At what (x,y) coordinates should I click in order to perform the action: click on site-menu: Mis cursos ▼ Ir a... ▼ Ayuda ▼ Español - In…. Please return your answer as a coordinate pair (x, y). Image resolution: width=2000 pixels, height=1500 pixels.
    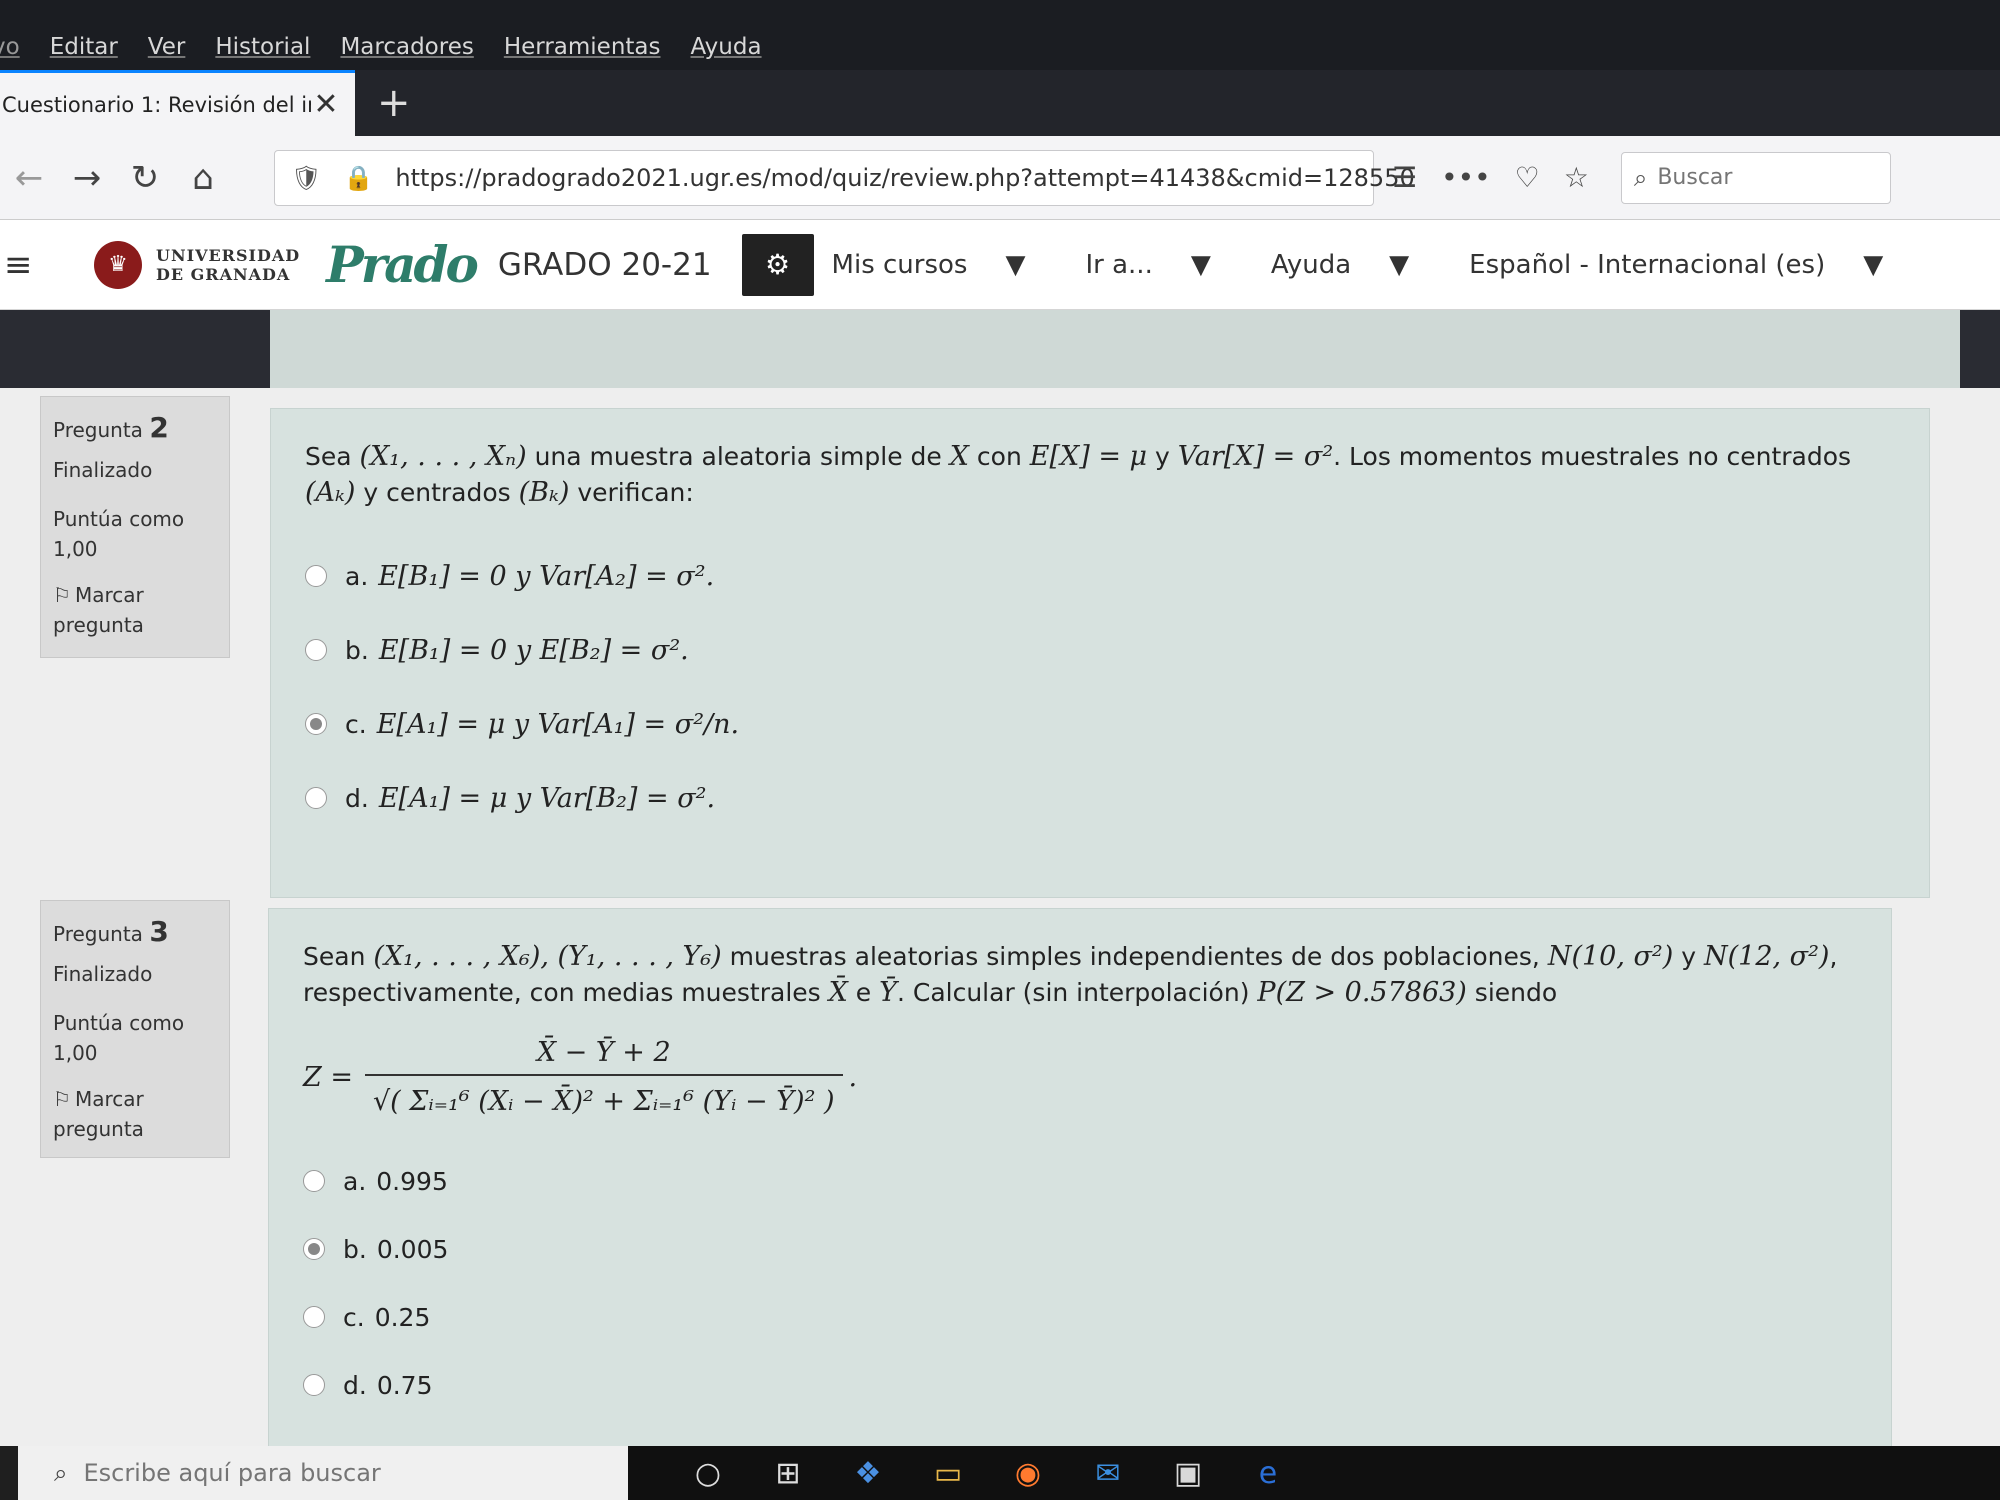
    Looking at the image, I should click on (1388, 265).